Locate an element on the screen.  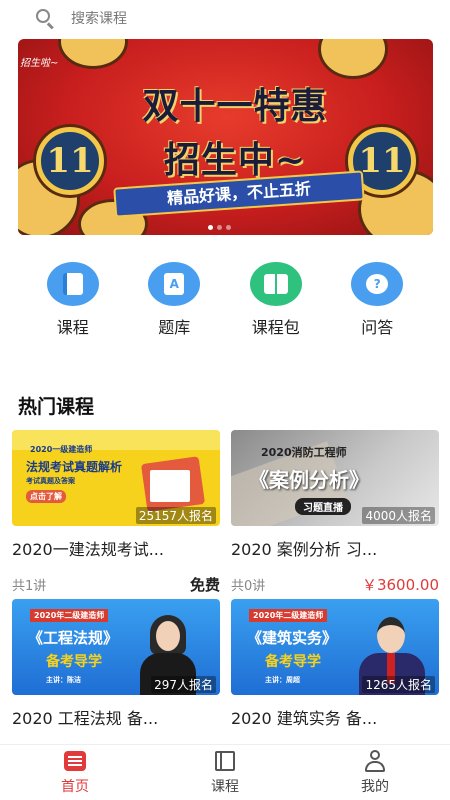
banner-tag: 招生啦~ is located at coordinates (39, 63).